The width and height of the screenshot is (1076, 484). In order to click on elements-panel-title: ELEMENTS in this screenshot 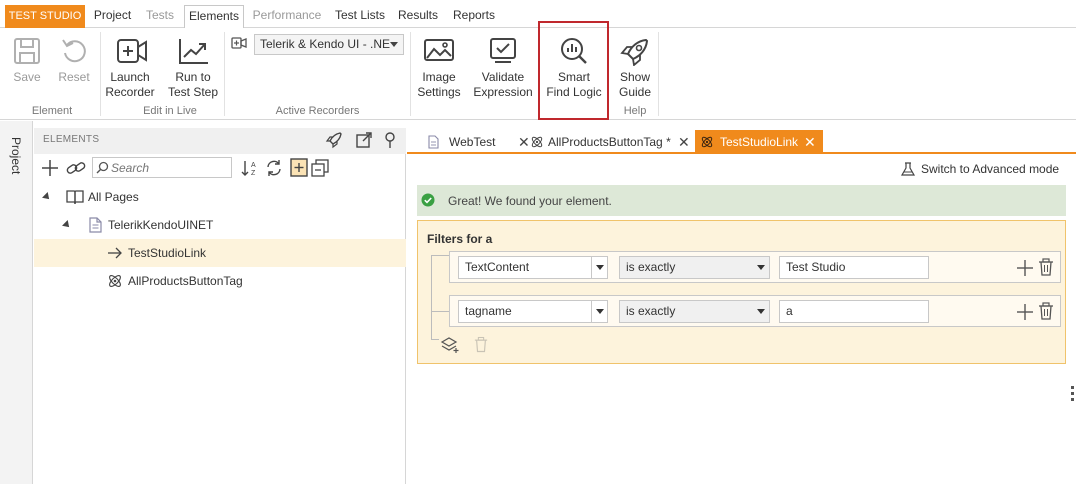, I will do `click(71, 139)`.